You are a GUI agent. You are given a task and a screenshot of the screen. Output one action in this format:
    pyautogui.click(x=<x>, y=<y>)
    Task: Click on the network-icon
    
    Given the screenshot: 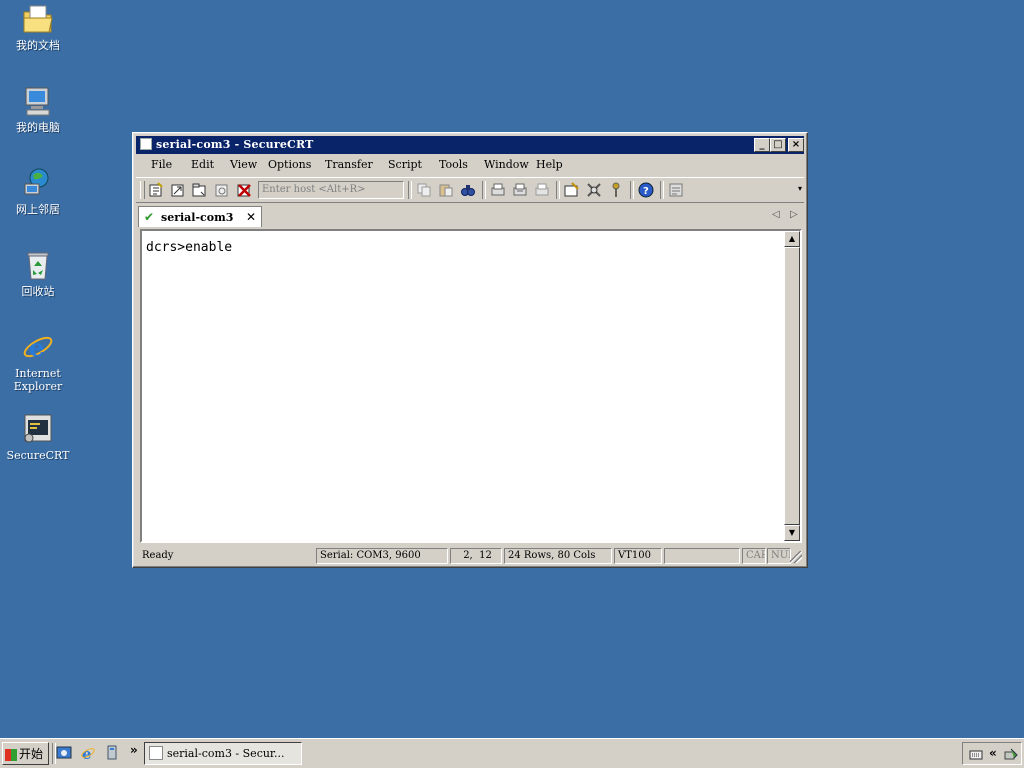 What is the action you would take?
    pyautogui.click(x=36, y=181)
    